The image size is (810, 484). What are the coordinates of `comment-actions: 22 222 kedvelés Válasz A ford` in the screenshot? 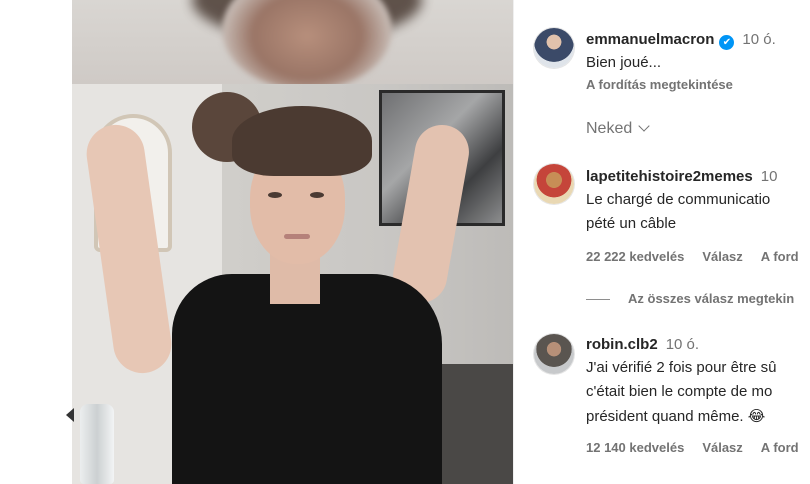 It's located at (698, 256).